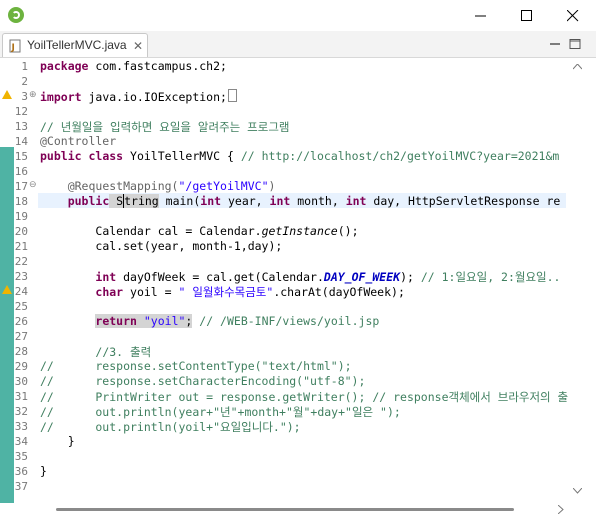 Image resolution: width=596 pixels, height=519 pixels. Describe the element at coordinates (21, 486) in the screenshot. I see `line-number: 37` at that location.